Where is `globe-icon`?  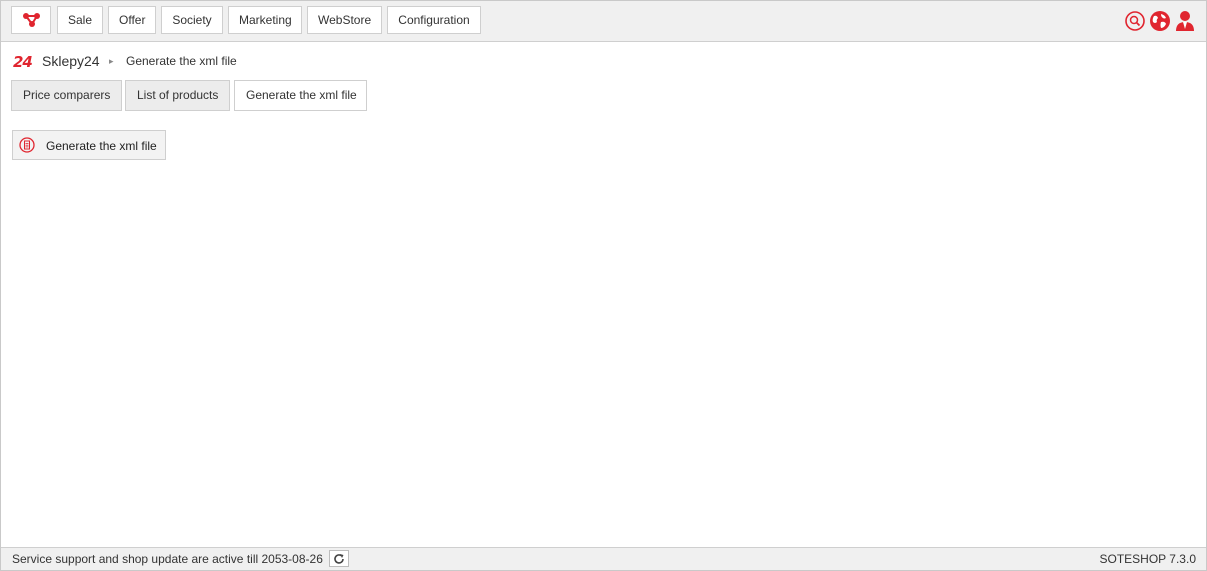
globe-icon is located at coordinates (1160, 21).